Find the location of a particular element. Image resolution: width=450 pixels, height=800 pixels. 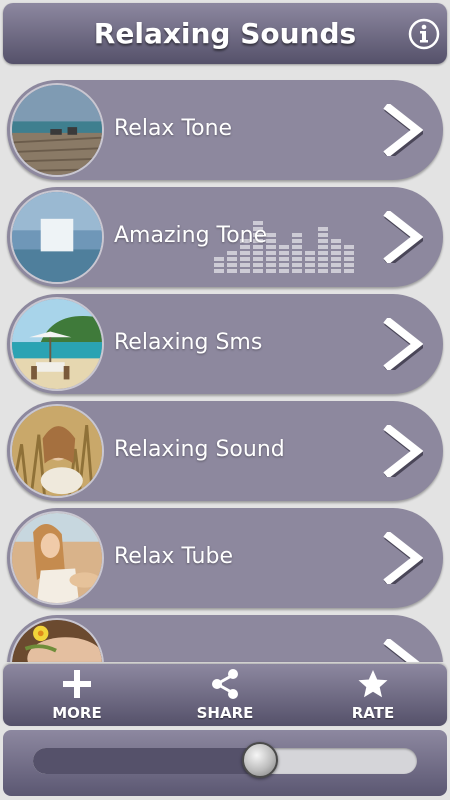

rate-button: RATE is located at coordinates (373, 695).